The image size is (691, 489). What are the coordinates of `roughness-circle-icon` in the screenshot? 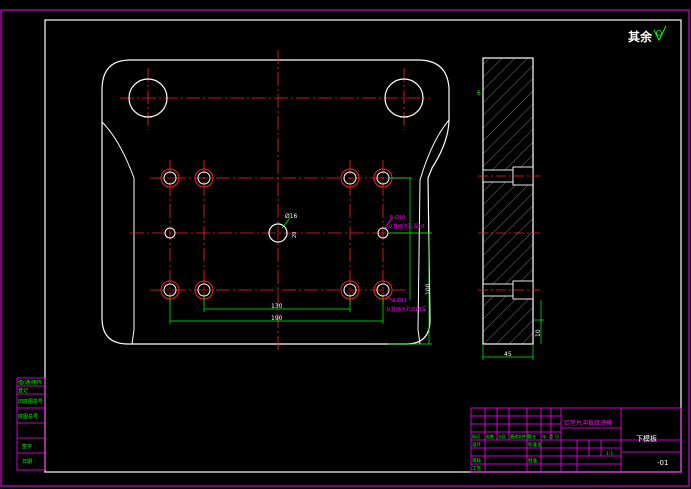 It's located at (659, 33).